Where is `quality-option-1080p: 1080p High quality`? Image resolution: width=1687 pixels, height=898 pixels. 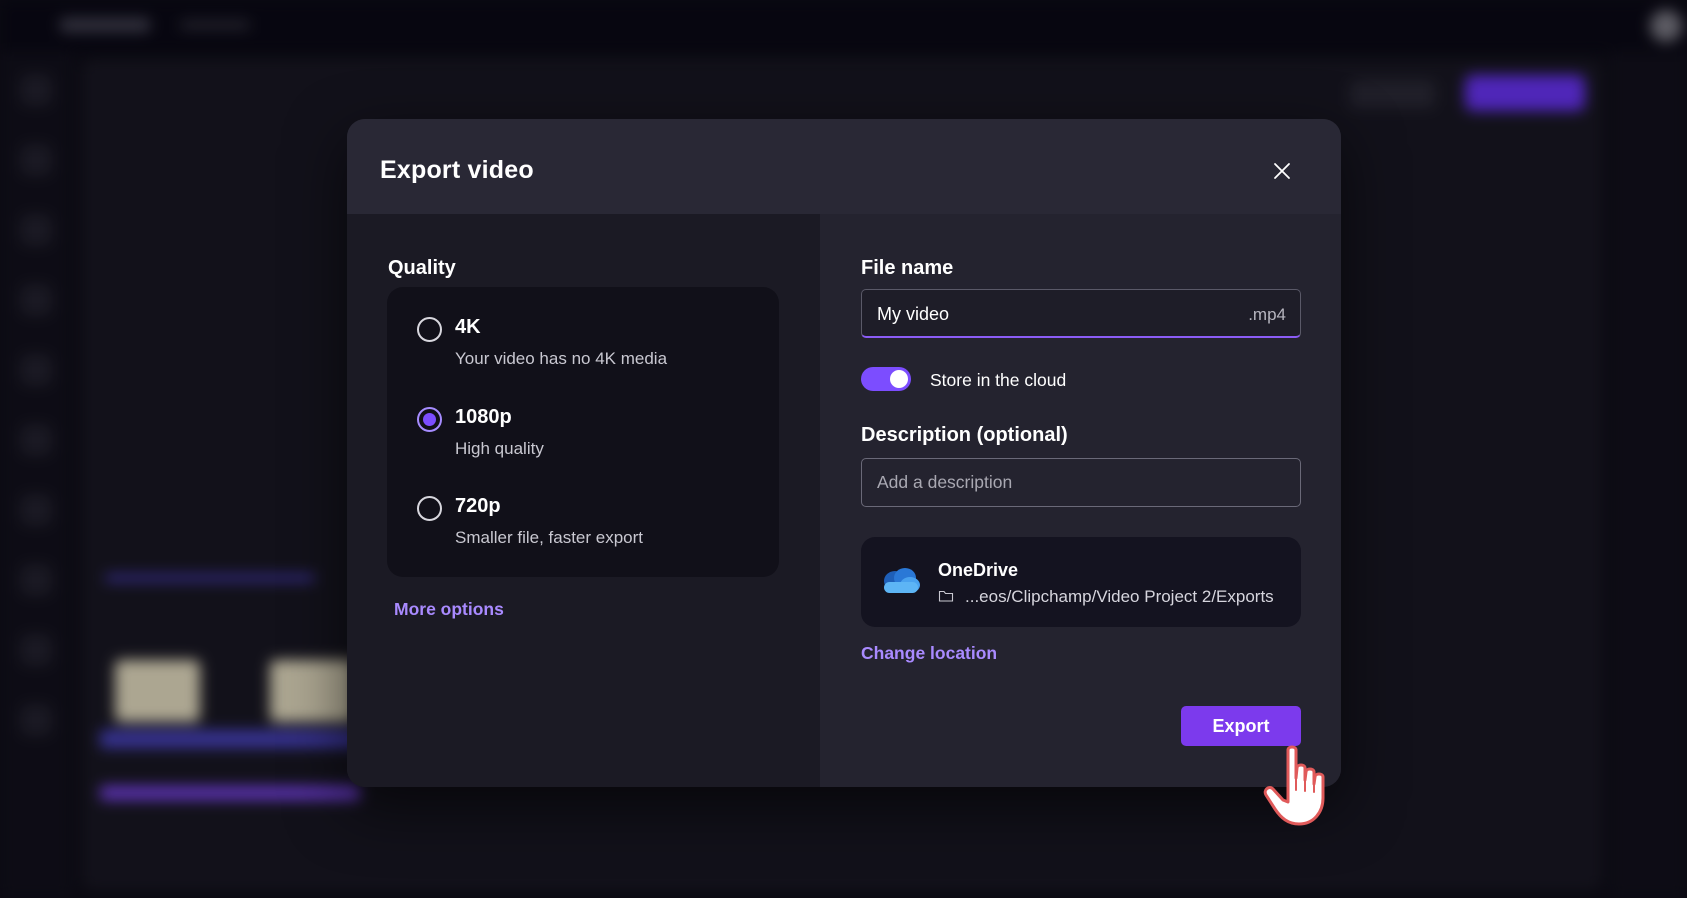 quality-option-1080p: 1080p High quality is located at coordinates (585, 431).